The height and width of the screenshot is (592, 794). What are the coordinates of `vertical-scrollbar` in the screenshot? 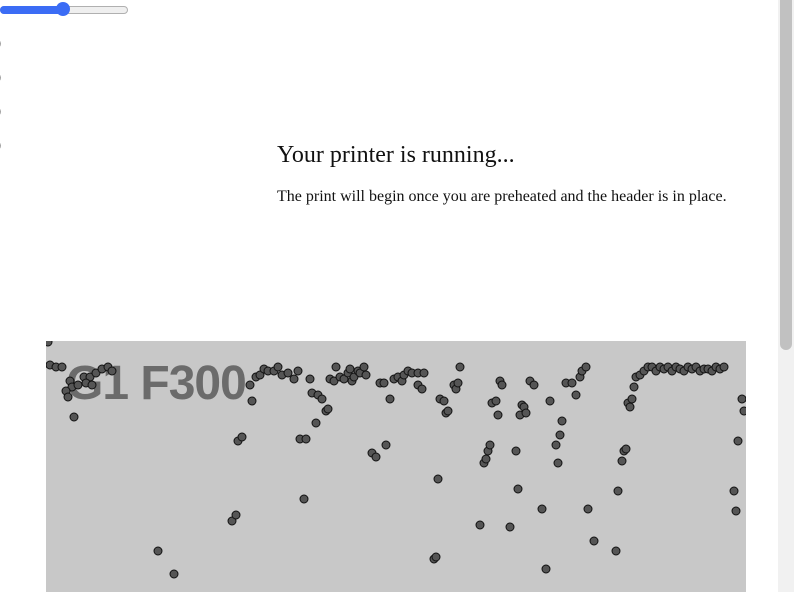 It's located at (786, 296).